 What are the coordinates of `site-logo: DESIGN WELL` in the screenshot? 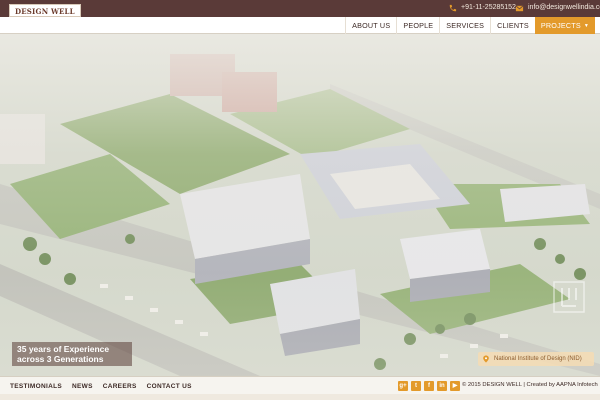 It's located at (45, 10).